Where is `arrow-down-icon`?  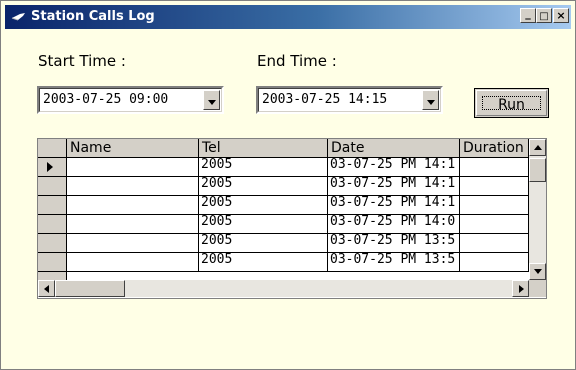 arrow-down-icon is located at coordinates (538, 271).